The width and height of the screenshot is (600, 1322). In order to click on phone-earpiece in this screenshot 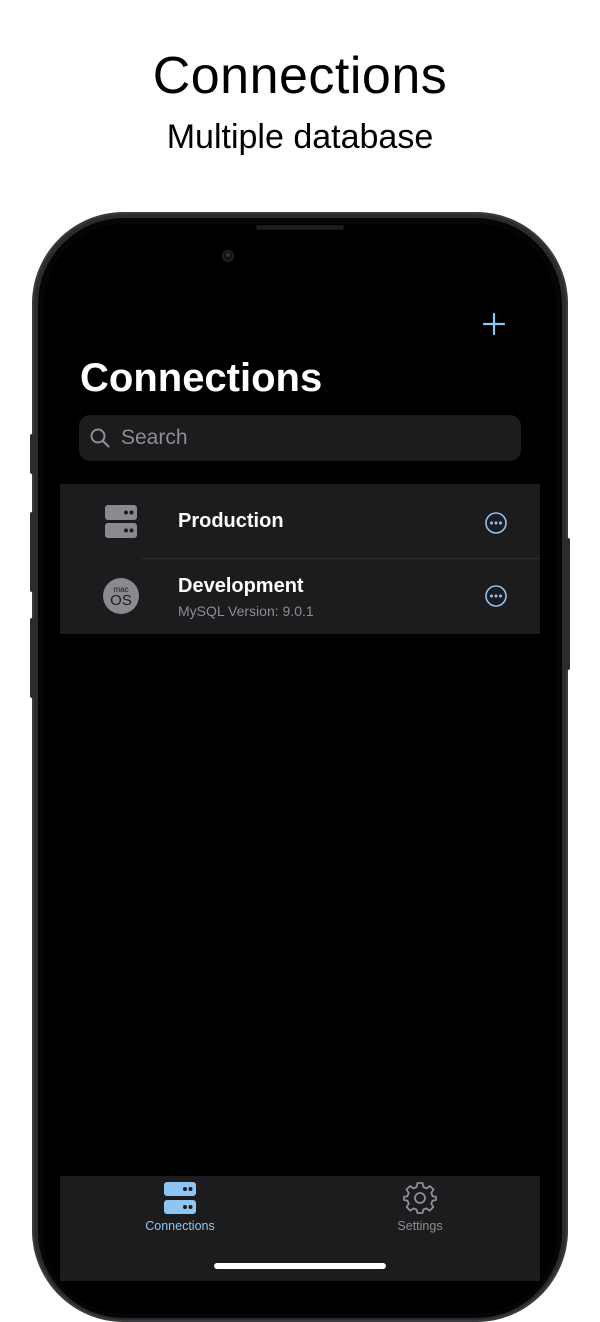, I will do `click(300, 227)`.